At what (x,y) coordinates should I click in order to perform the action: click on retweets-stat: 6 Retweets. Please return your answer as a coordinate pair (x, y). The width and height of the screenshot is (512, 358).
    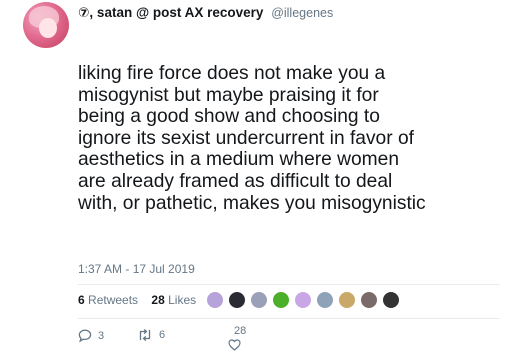
    Looking at the image, I should click on (109, 300).